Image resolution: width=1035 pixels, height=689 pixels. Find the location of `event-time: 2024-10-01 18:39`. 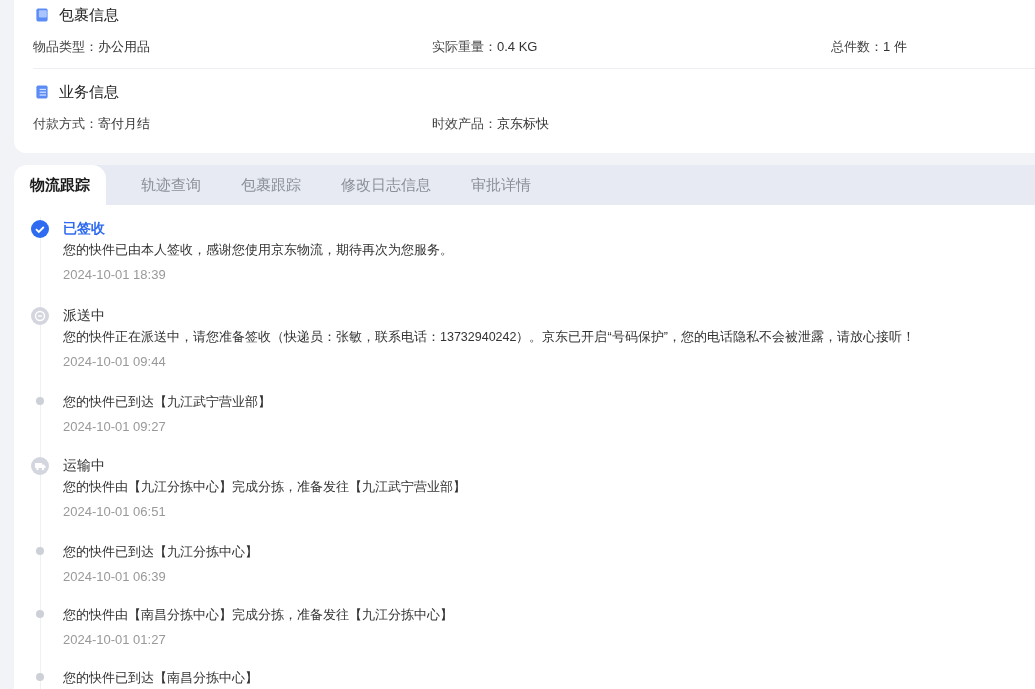

event-time: 2024-10-01 18:39 is located at coordinates (115, 275).